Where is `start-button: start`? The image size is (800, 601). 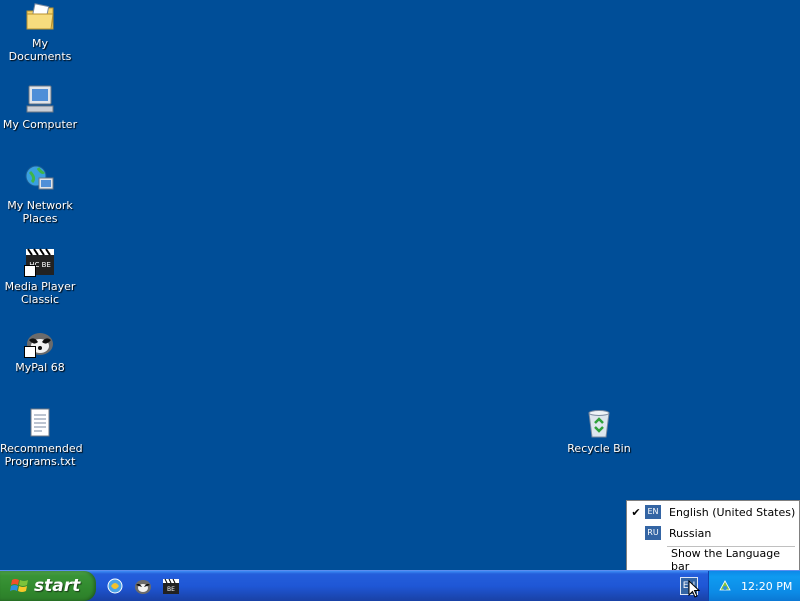
start-button: start is located at coordinates (48, 586).